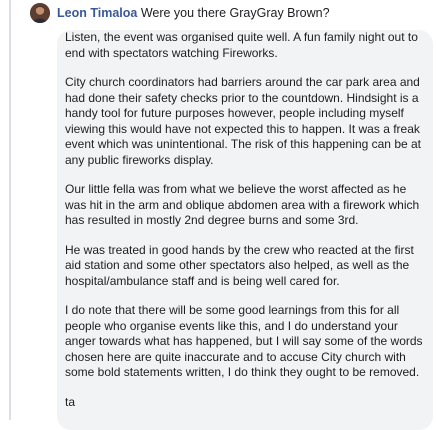 This screenshot has width=436, height=430. Describe the element at coordinates (233, 13) in the screenshot. I see `comment-header-text: Were you there GrayGray Brown?` at that location.